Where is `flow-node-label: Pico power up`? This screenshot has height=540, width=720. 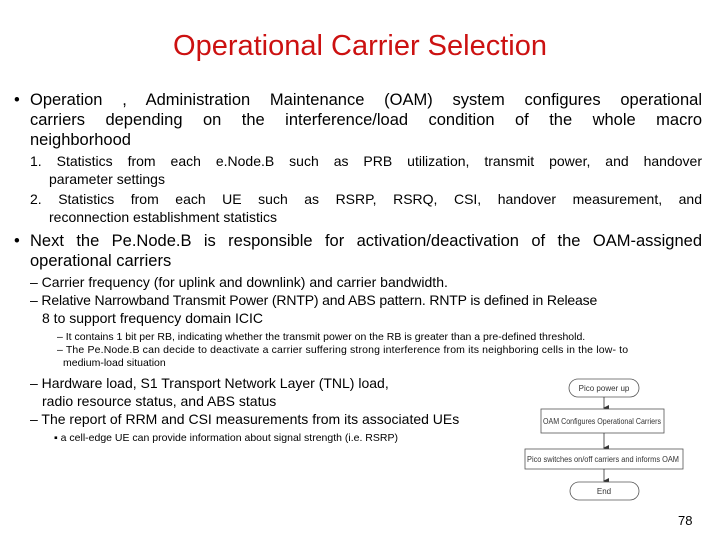 flow-node-label: Pico power up is located at coordinates (604, 388).